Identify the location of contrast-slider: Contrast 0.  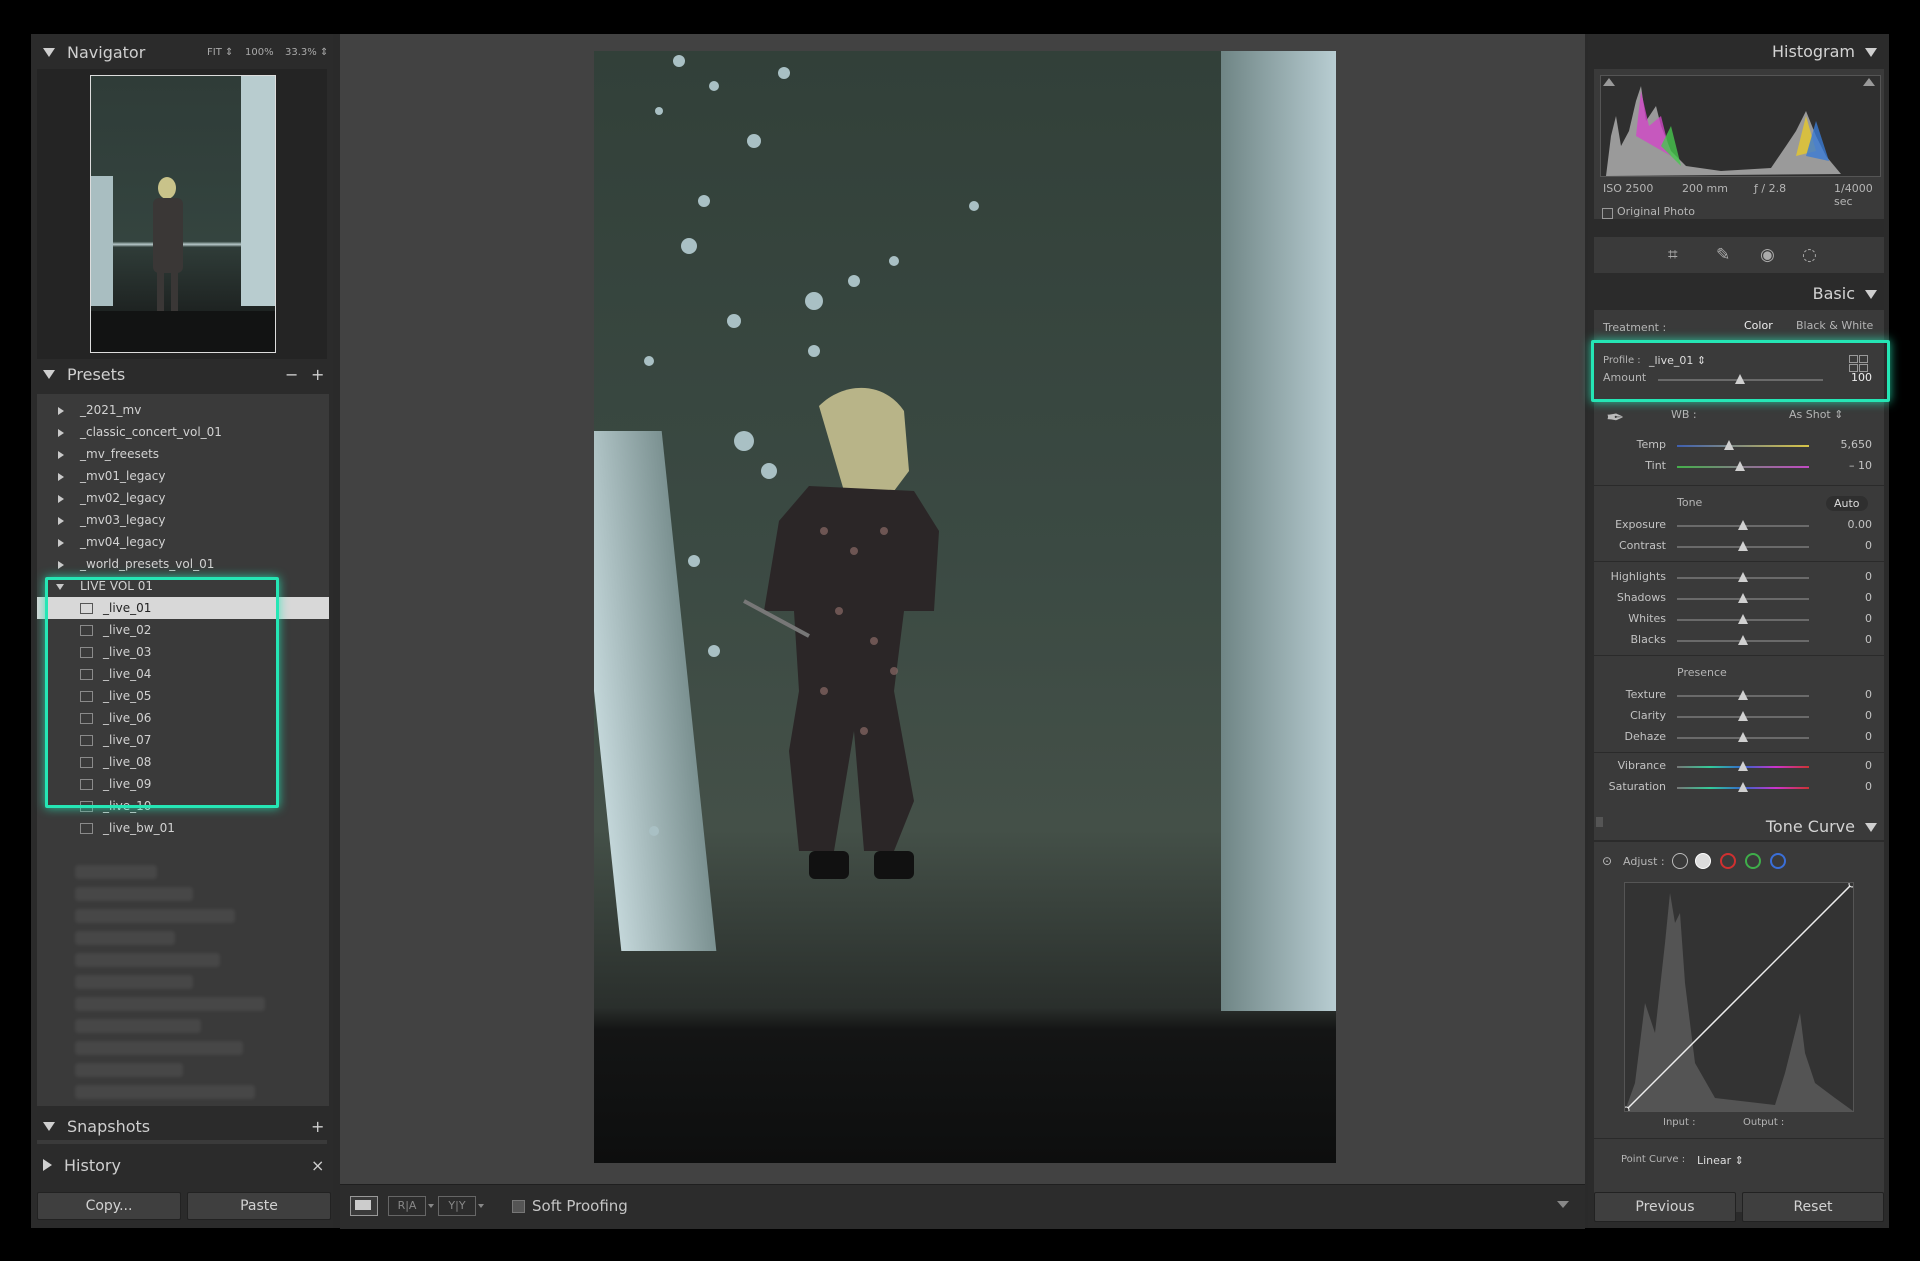
(1739, 546).